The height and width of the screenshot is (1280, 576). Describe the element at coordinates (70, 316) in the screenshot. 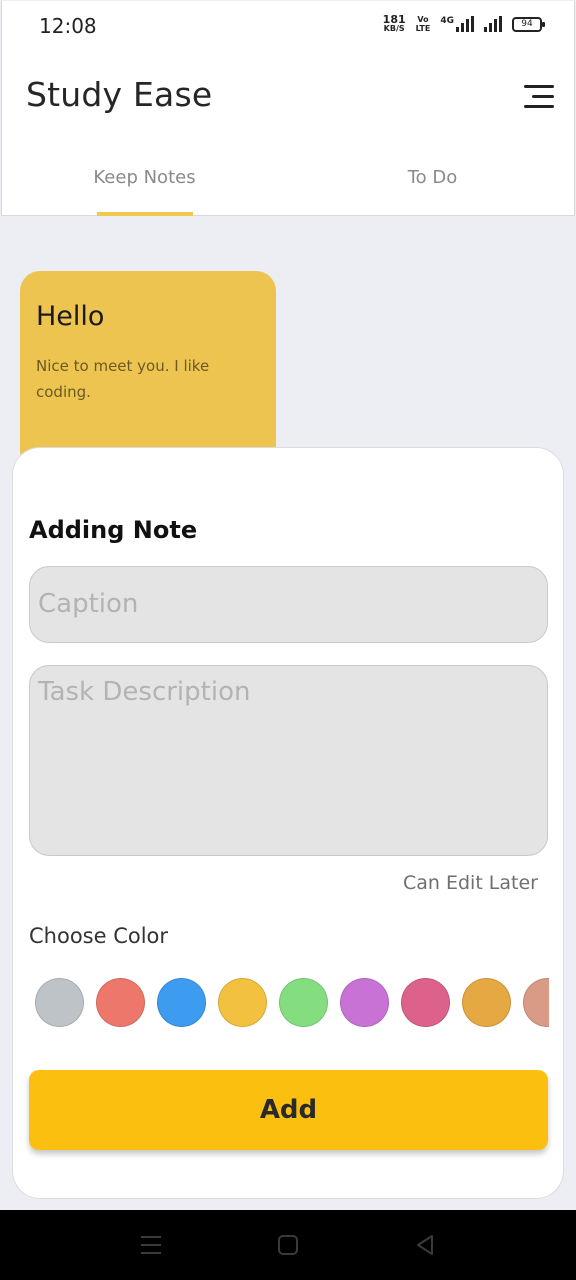

I see `note-title: Hello` at that location.